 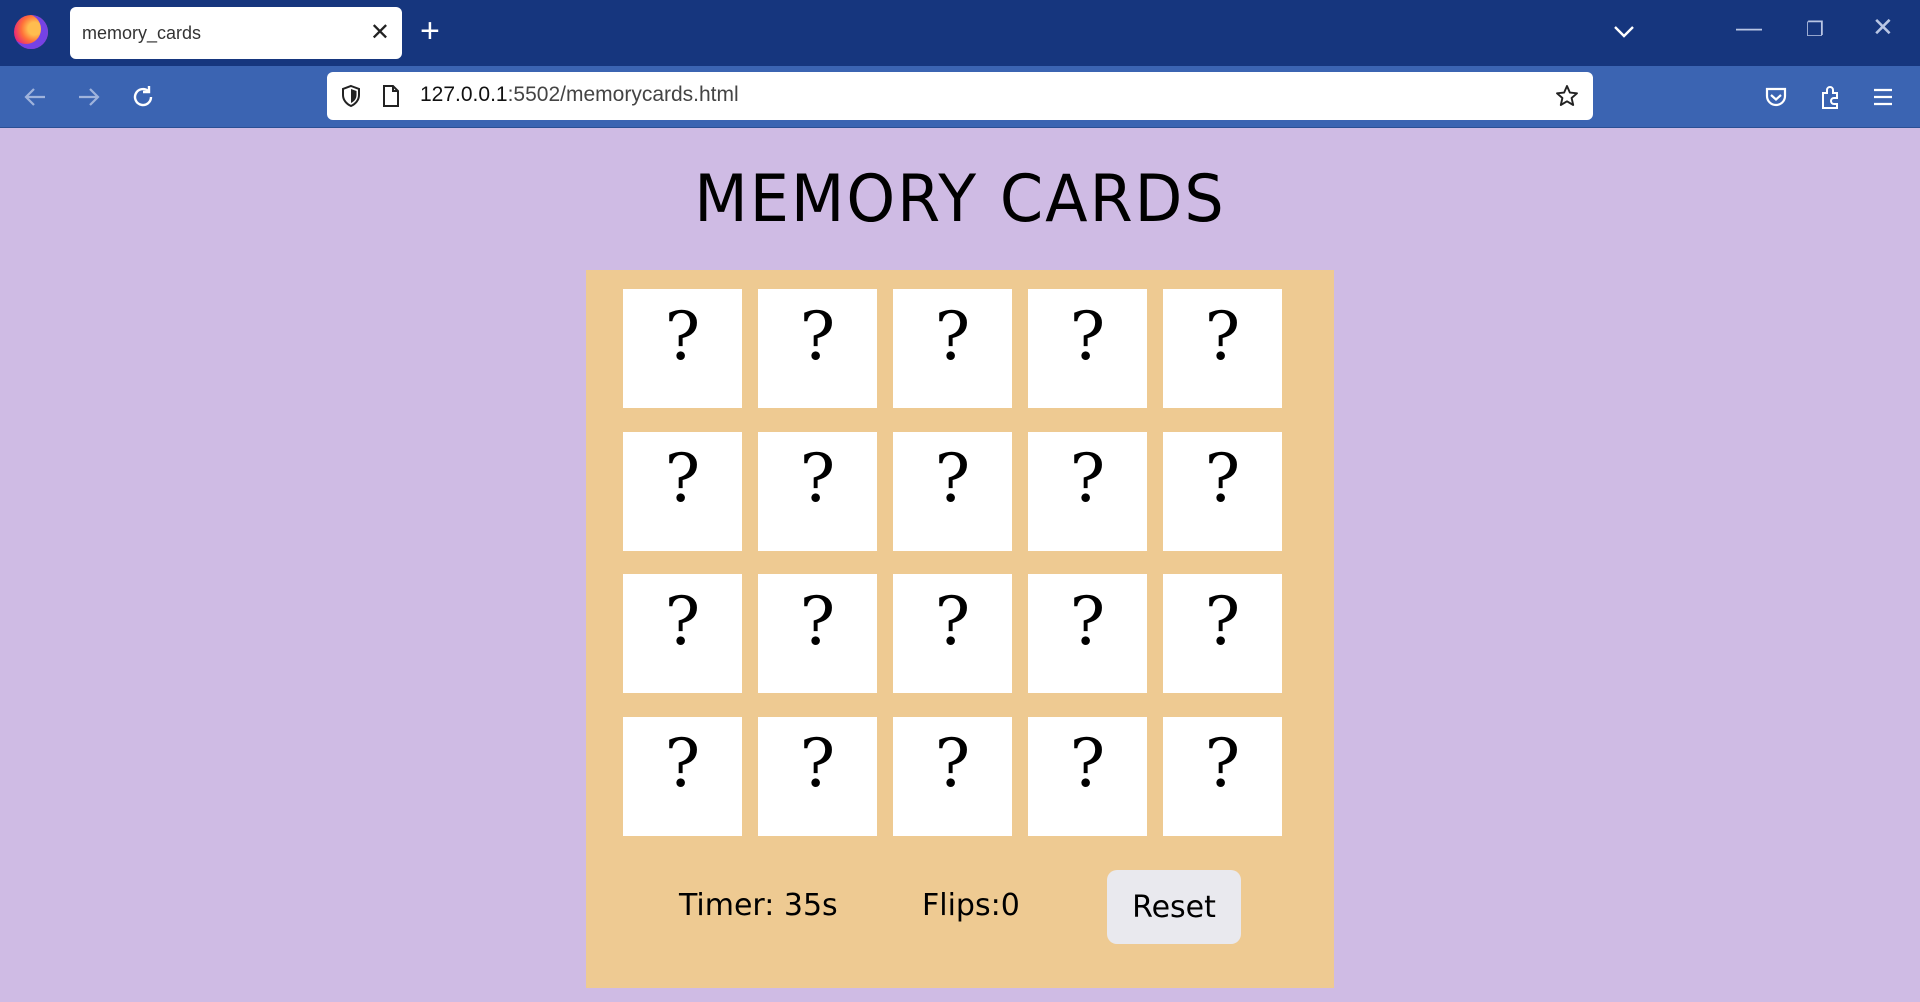 I want to click on close-window-button: ✕, so click(x=1883, y=27).